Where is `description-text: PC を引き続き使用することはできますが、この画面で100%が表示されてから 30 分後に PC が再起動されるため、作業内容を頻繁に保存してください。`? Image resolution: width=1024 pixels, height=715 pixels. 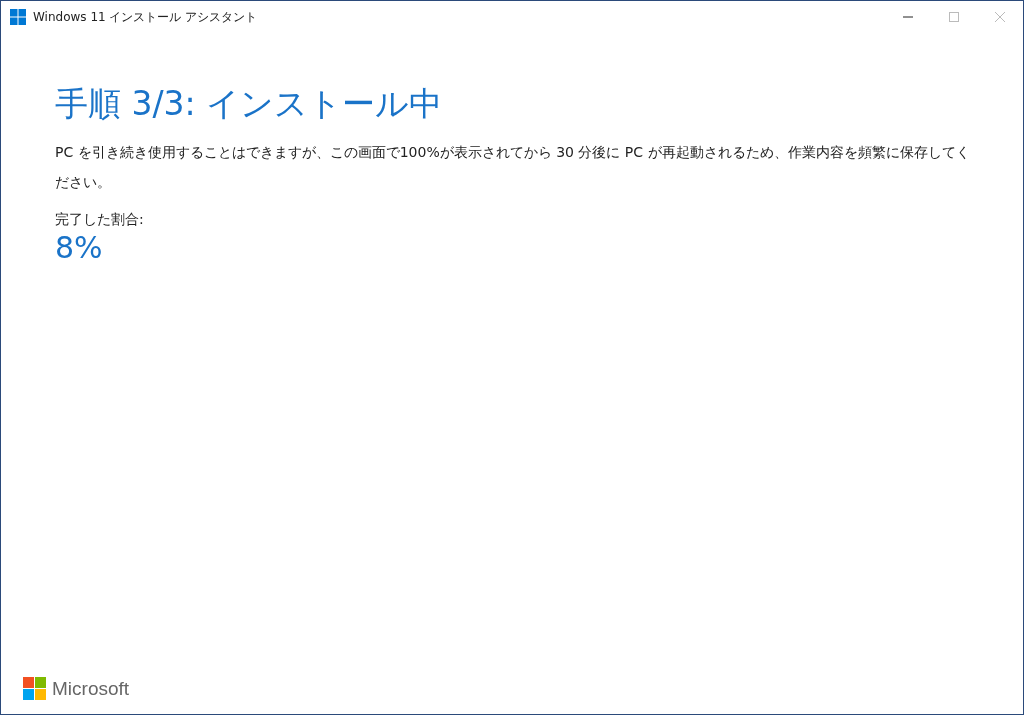 description-text: PC を引き続き使用することはできますが、この画面で100%が表示されてから 30 分後に PC が再起動されるため、作業内容を頻繁に保存してください。 is located at coordinates (513, 167).